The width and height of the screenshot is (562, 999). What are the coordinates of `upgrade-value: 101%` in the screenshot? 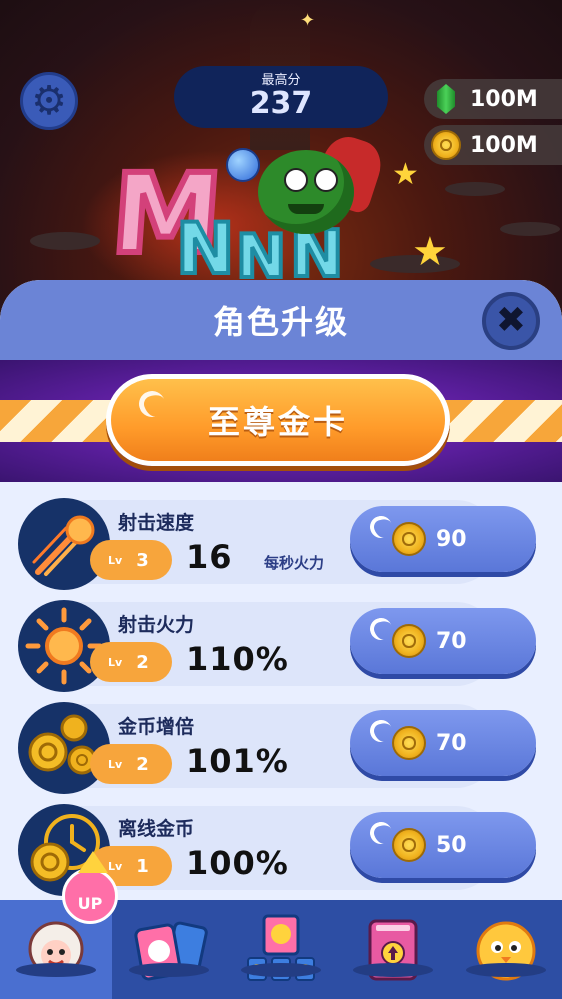 It's located at (237, 761).